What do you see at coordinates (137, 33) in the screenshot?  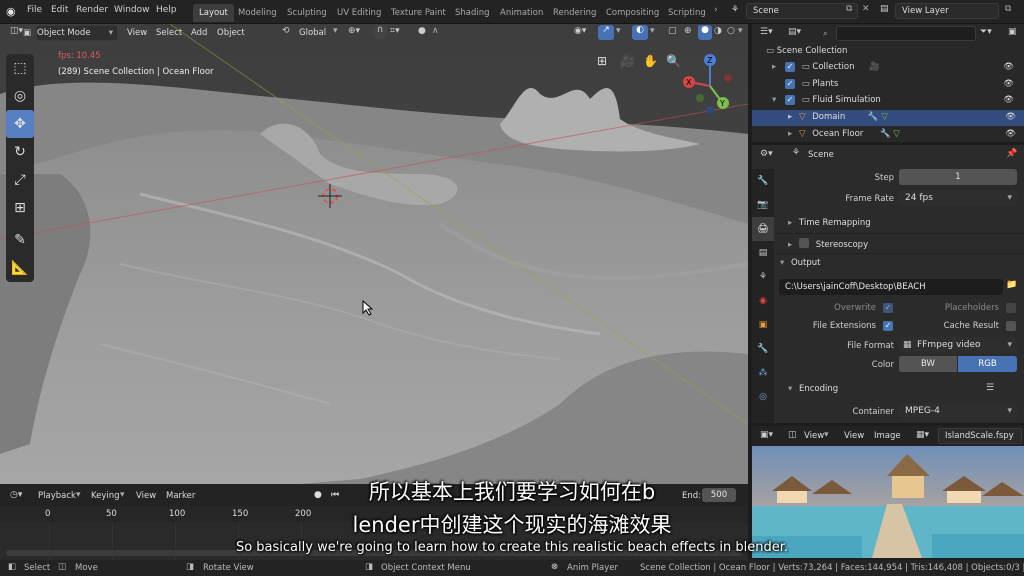 I see `menu-view: View` at bounding box center [137, 33].